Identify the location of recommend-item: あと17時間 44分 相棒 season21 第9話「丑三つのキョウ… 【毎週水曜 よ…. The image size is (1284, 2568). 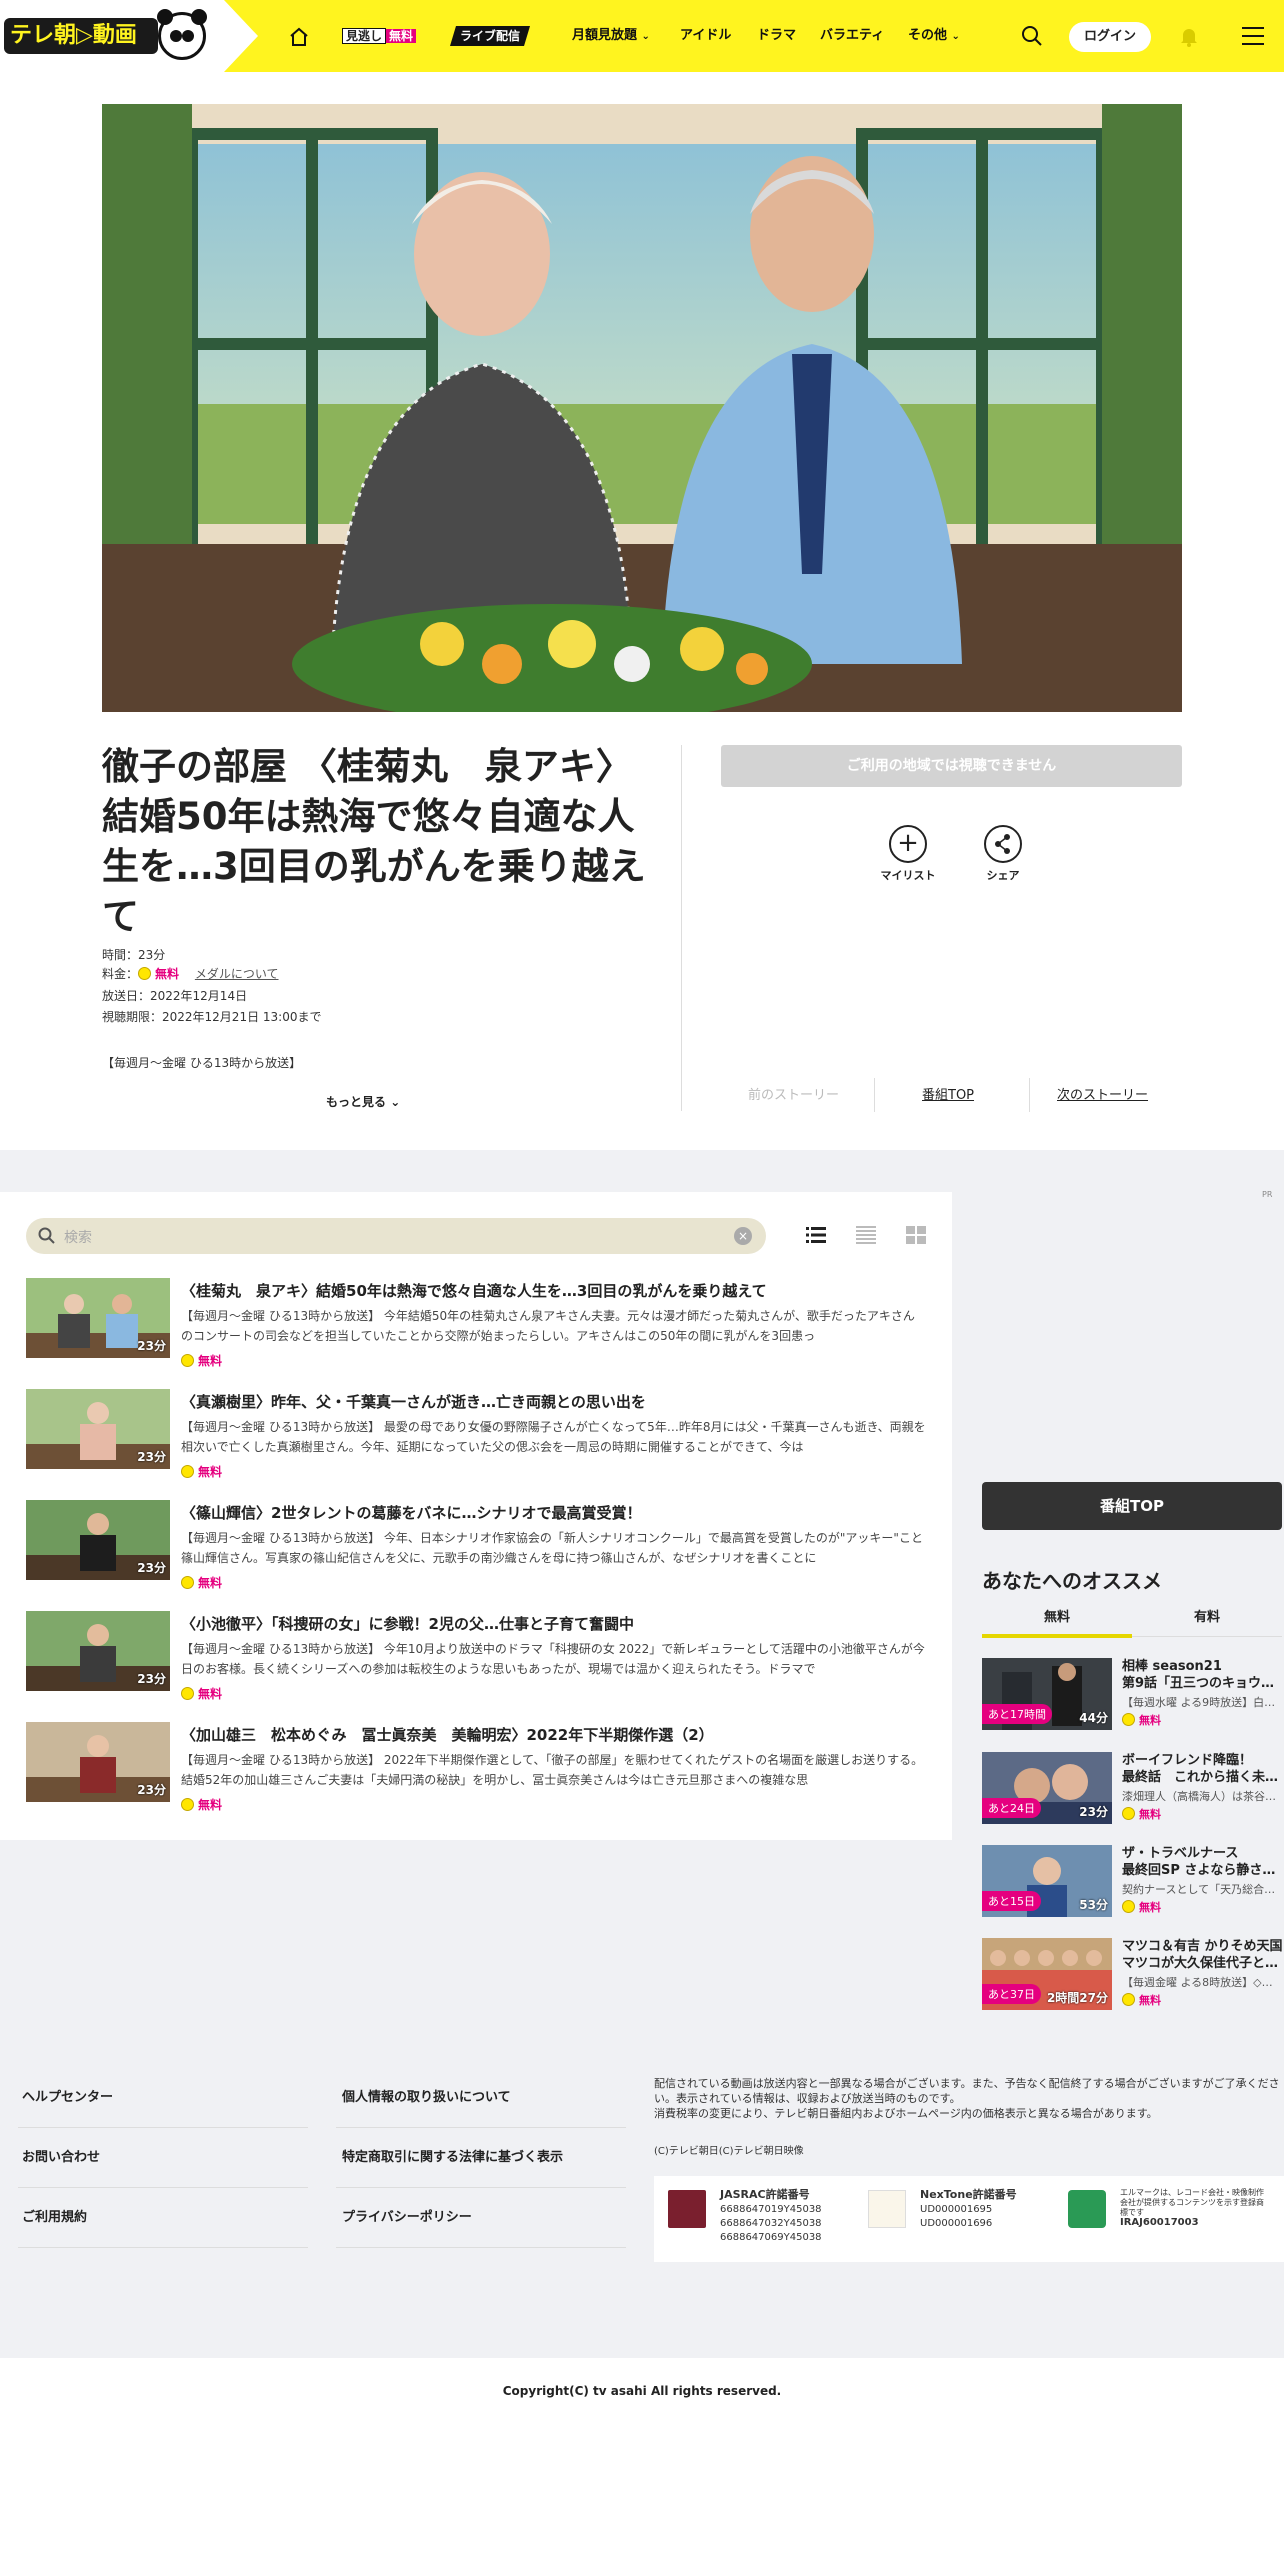
(1132, 1694).